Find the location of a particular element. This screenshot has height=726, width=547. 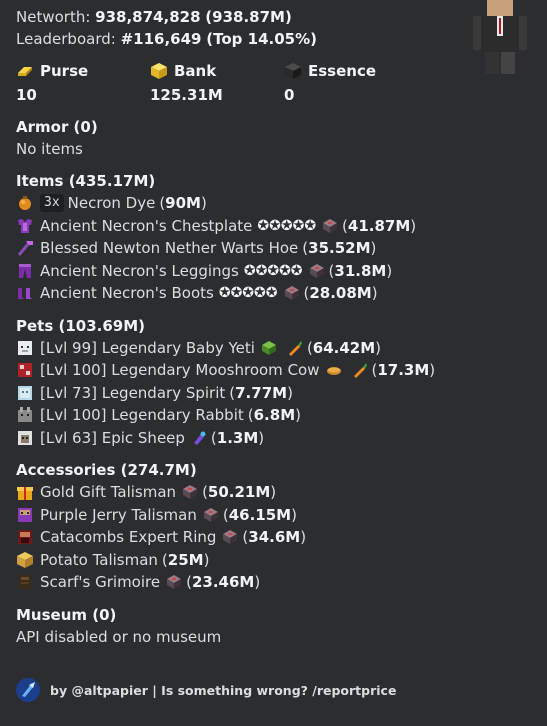

dye-item-icon is located at coordinates (199, 438).